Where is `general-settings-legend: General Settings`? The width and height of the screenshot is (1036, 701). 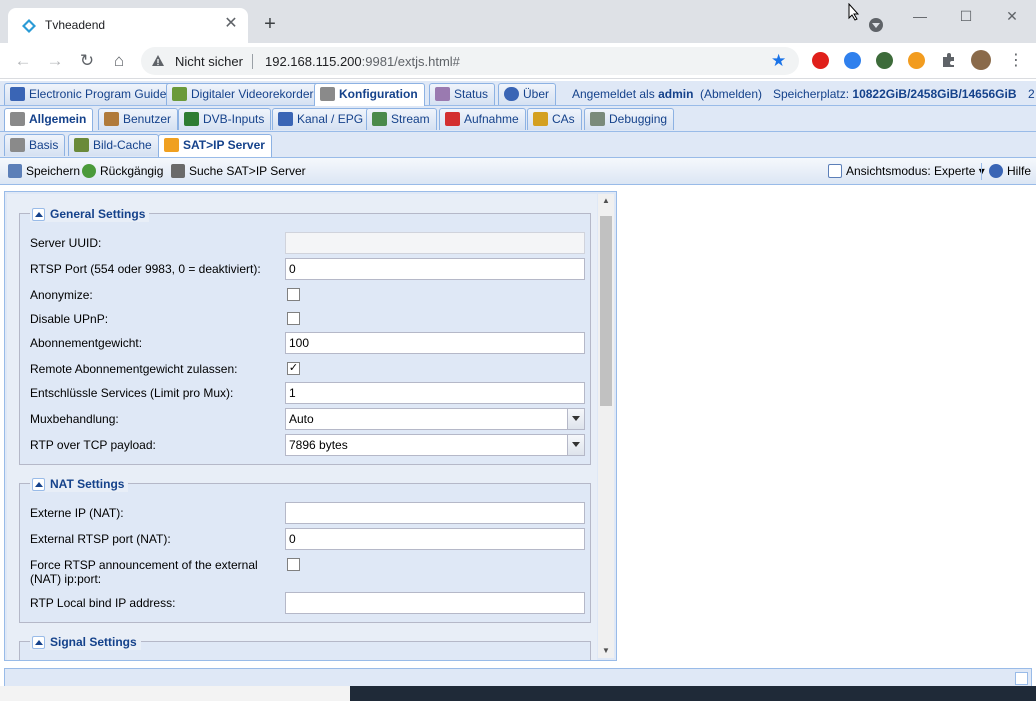
general-settings-legend: General Settings is located at coordinates (90, 214).